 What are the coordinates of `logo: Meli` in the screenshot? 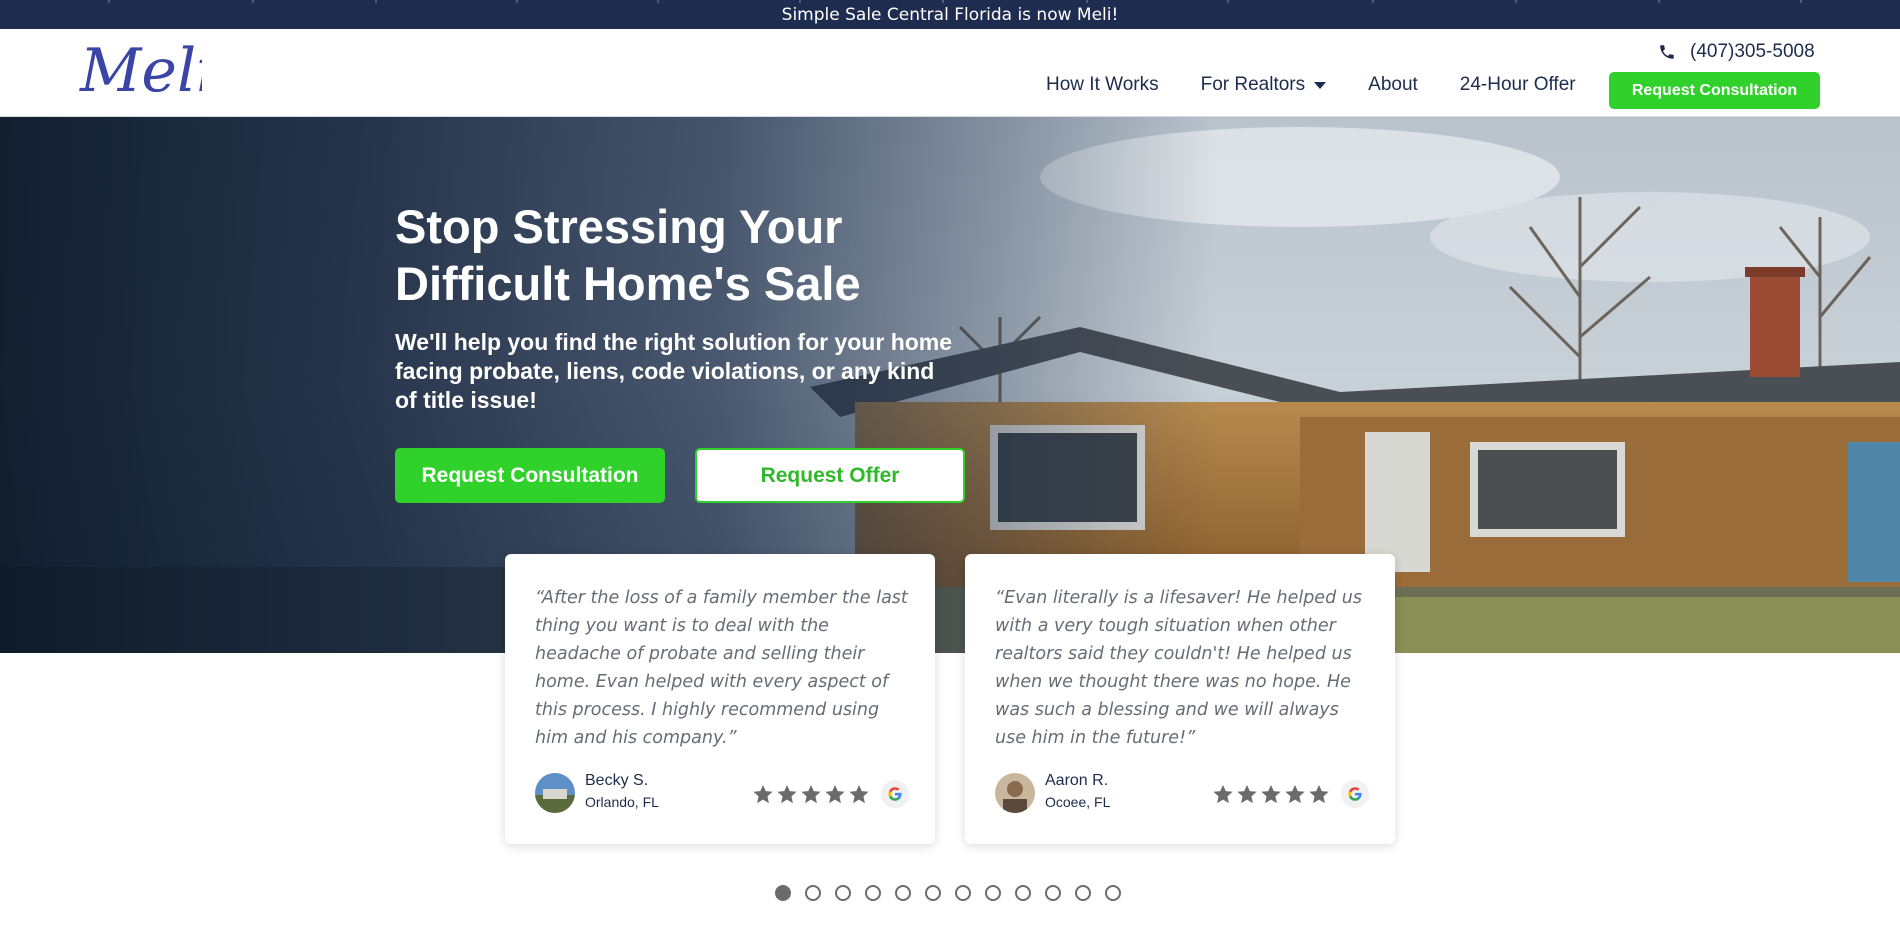 It's located at (140, 74).